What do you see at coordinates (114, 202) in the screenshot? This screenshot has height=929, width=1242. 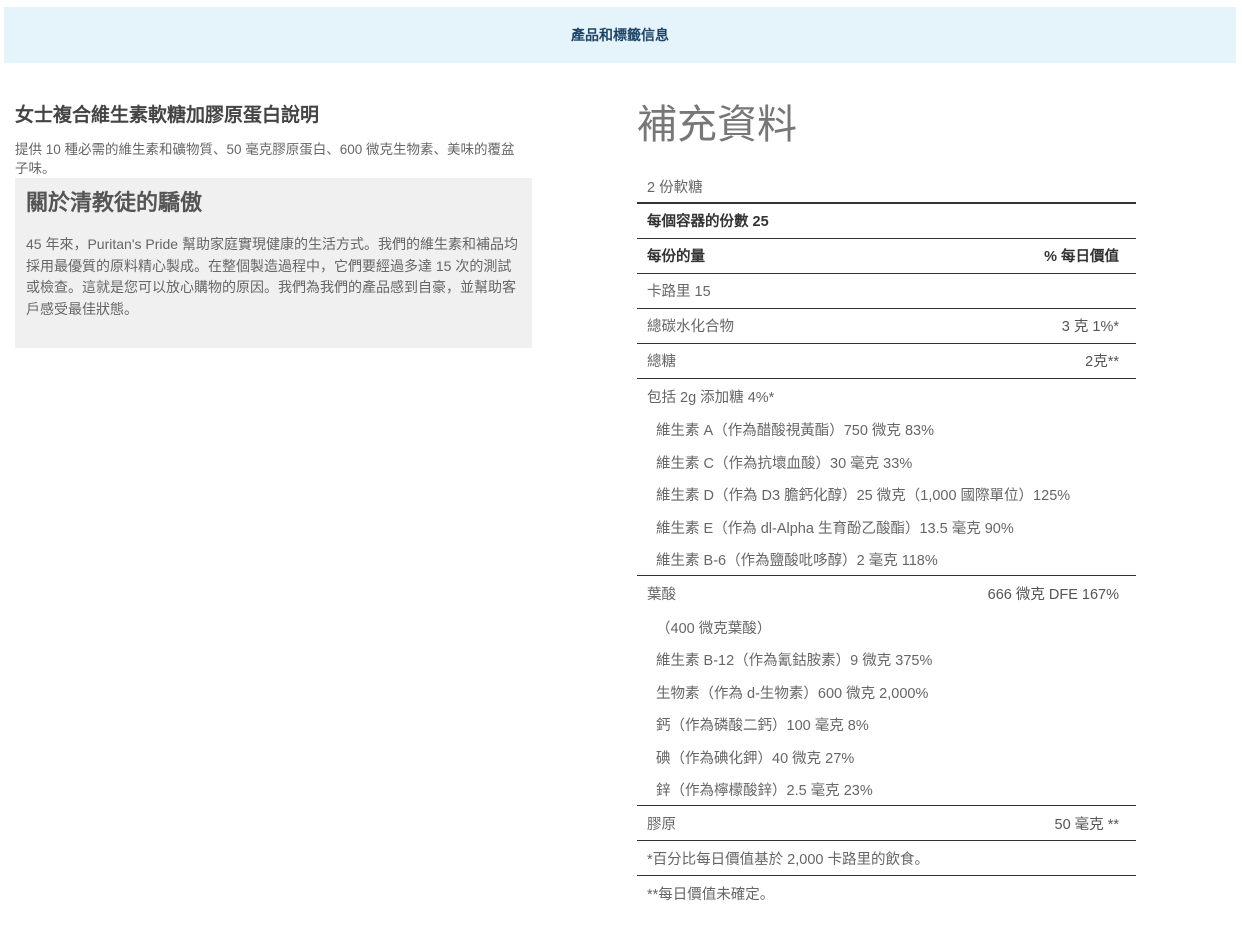 I see `about-title: 關於清教徒的驕傲` at bounding box center [114, 202].